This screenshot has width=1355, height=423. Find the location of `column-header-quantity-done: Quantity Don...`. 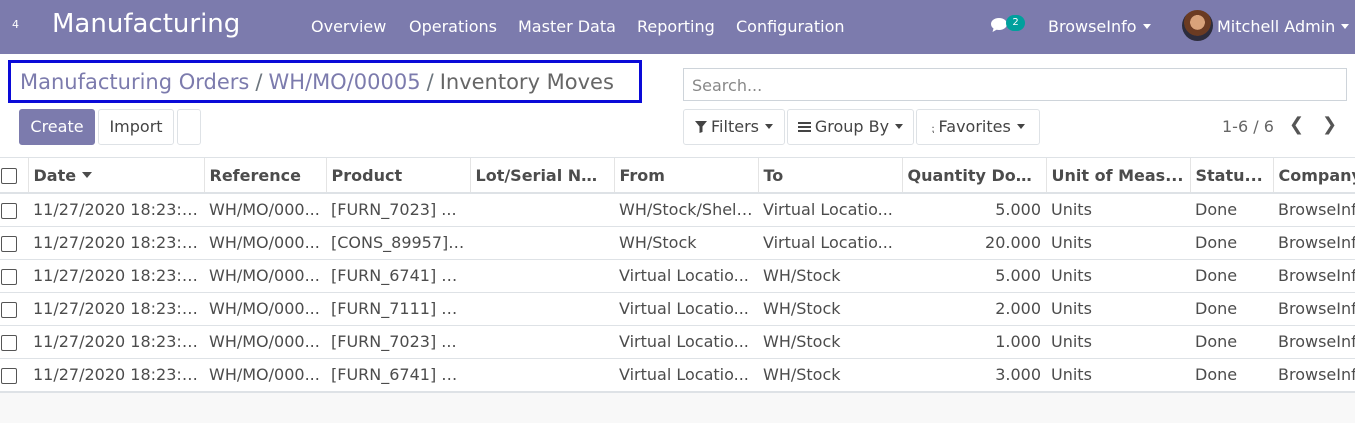

column-header-quantity-done: Quantity Don... is located at coordinates (974, 176).